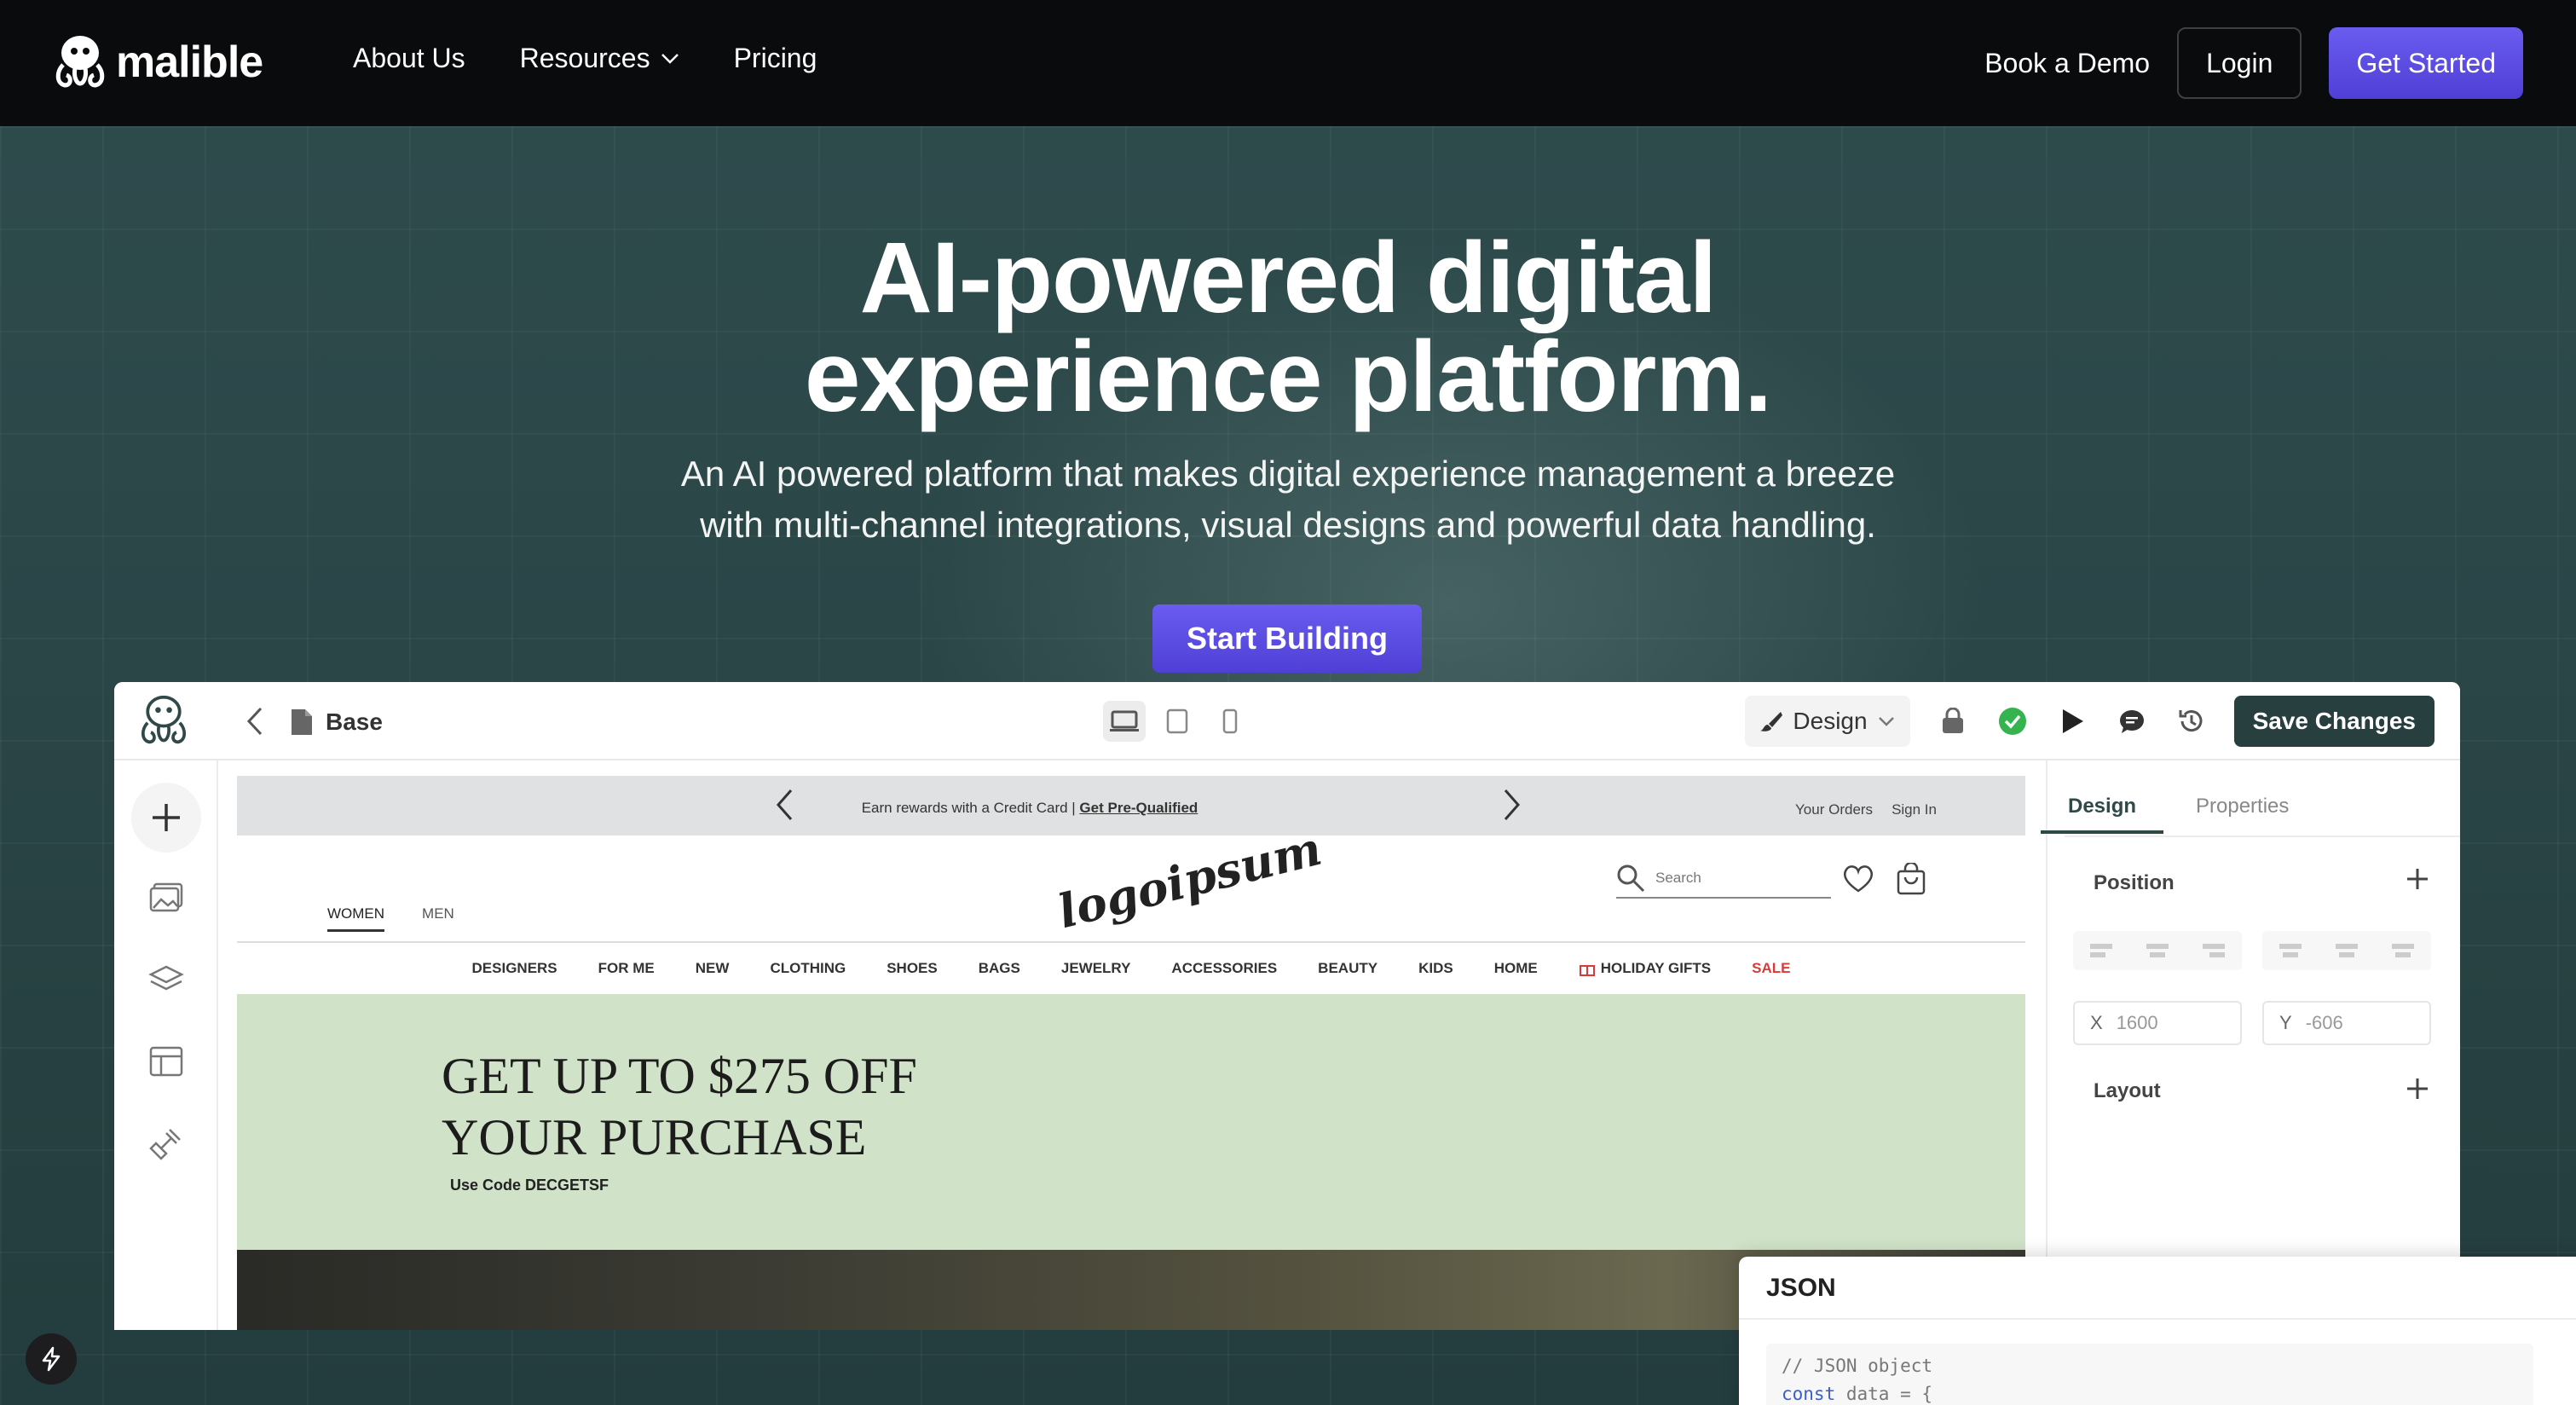 This screenshot has height=1405, width=2576. I want to click on status-check-icon, so click(2013, 721).